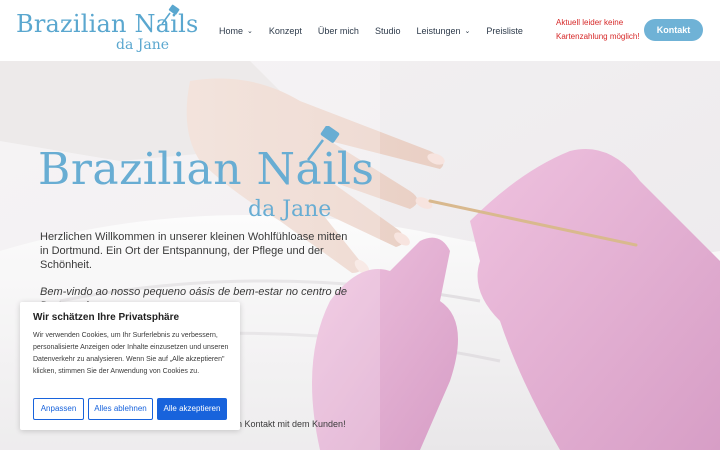  What do you see at coordinates (289, 424) in the screenshot?
I see `hero-bottom-text: en Kontakt mit dem Kunden!` at bounding box center [289, 424].